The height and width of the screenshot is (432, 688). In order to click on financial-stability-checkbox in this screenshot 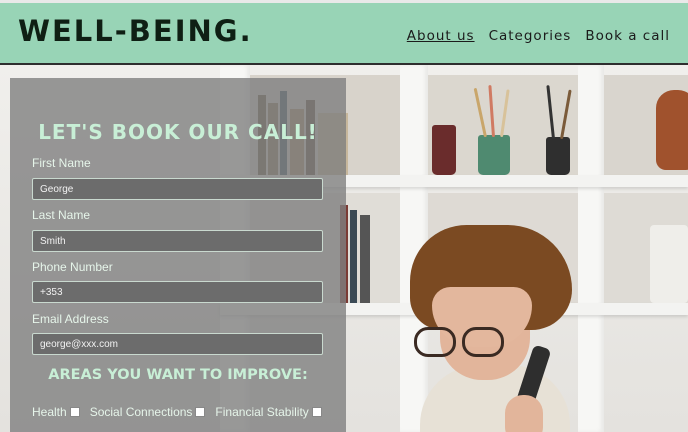, I will do `click(316, 412)`.